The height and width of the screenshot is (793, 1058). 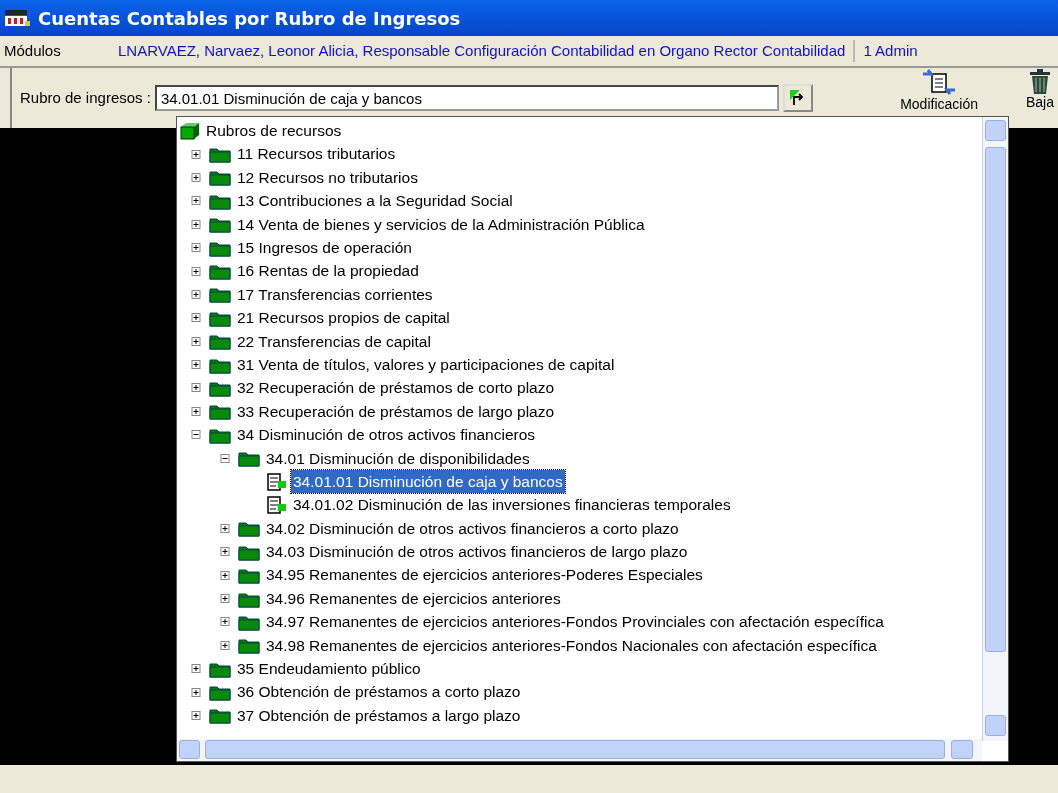 What do you see at coordinates (379, 715) in the screenshot?
I see `tree-item: 37 Obtención de préstamos a largo plazo` at bounding box center [379, 715].